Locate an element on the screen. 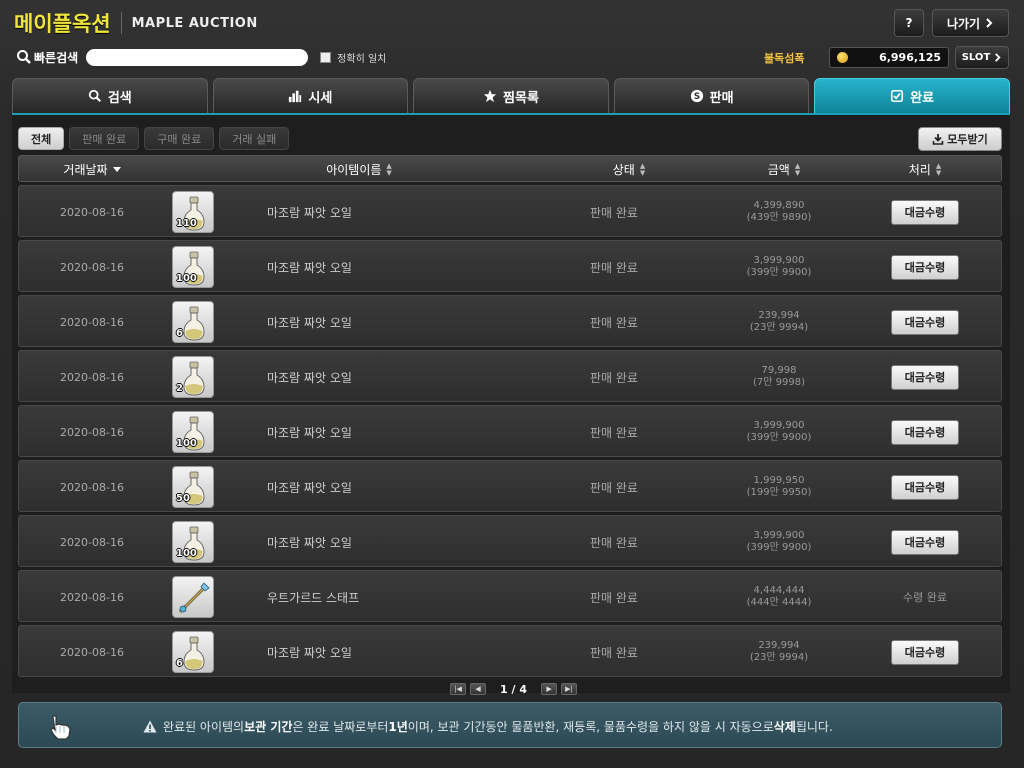 The width and height of the screenshot is (1024, 768). tab-label: 검색 is located at coordinates (119, 98).